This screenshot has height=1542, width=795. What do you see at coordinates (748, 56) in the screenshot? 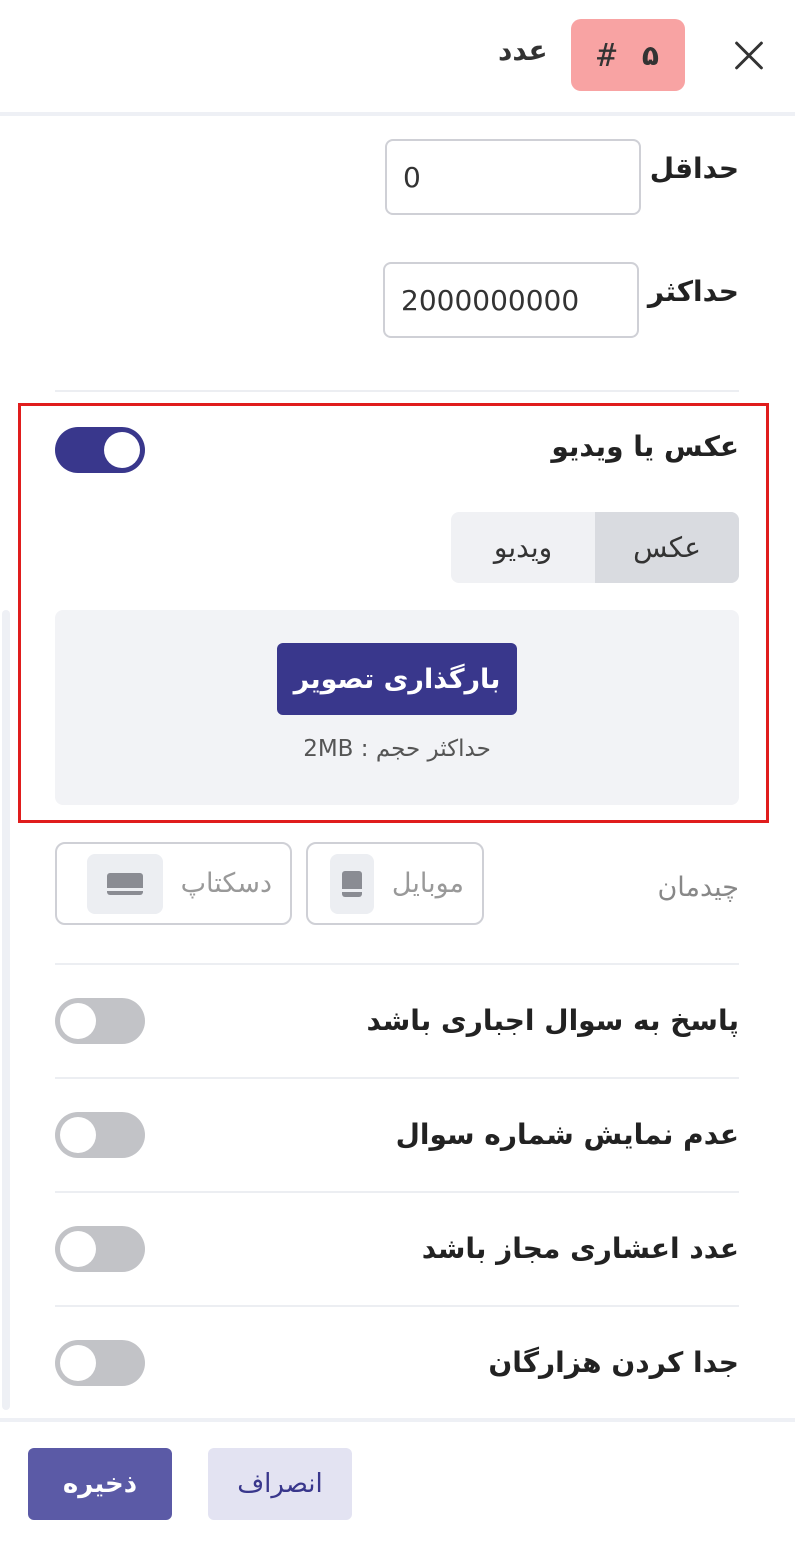
I see `close-icon` at bounding box center [748, 56].